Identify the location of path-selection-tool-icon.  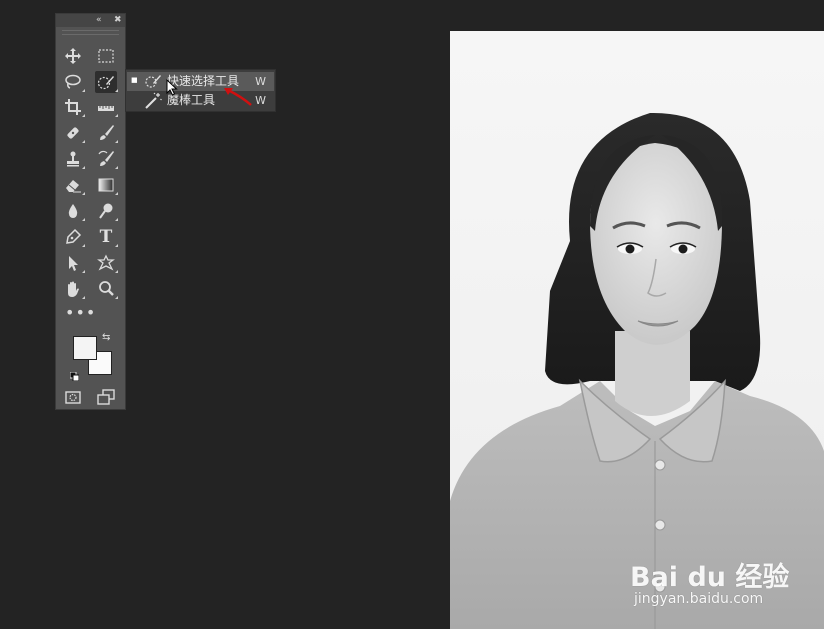
(73, 263).